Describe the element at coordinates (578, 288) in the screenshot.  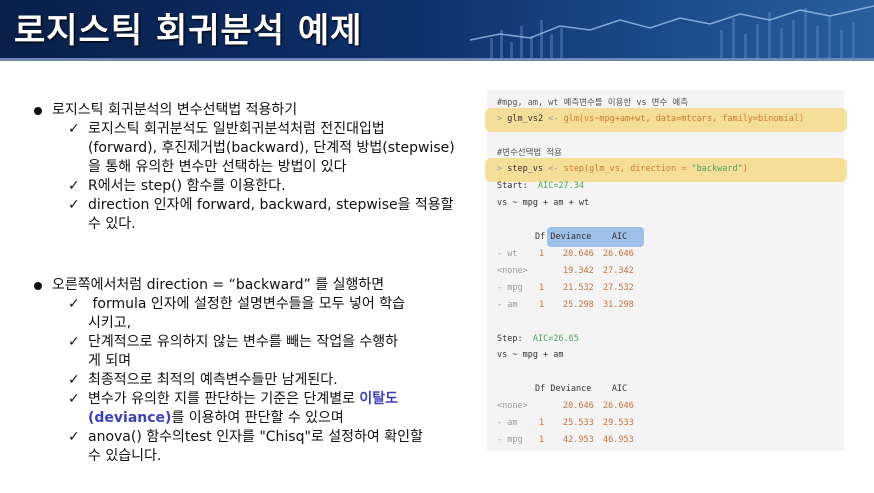
I see `deviance-cell: 21.532` at that location.